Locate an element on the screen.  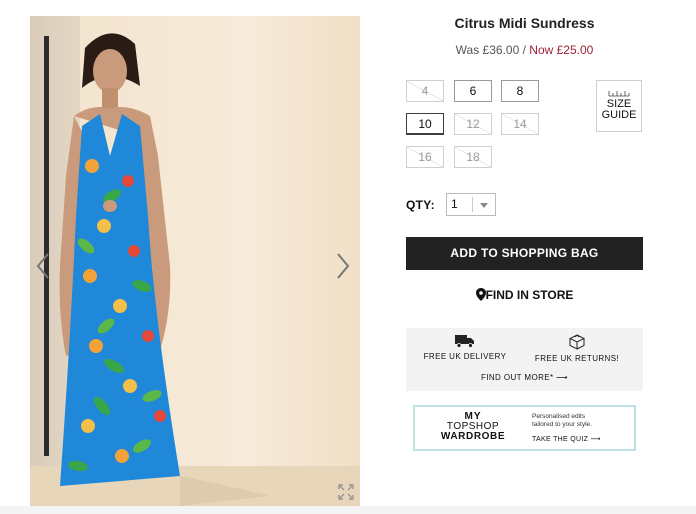
free-delivery: FREE UK DELIVERY is located at coordinates (465, 347).